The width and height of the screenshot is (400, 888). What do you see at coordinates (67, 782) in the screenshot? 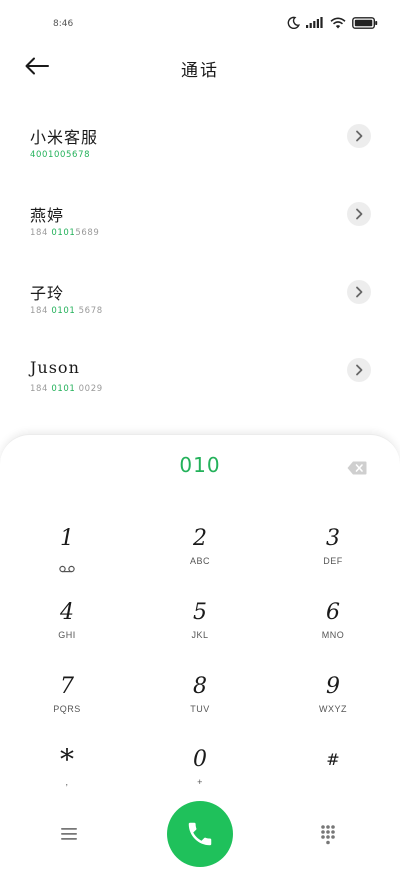
I see `key-letters: ,` at bounding box center [67, 782].